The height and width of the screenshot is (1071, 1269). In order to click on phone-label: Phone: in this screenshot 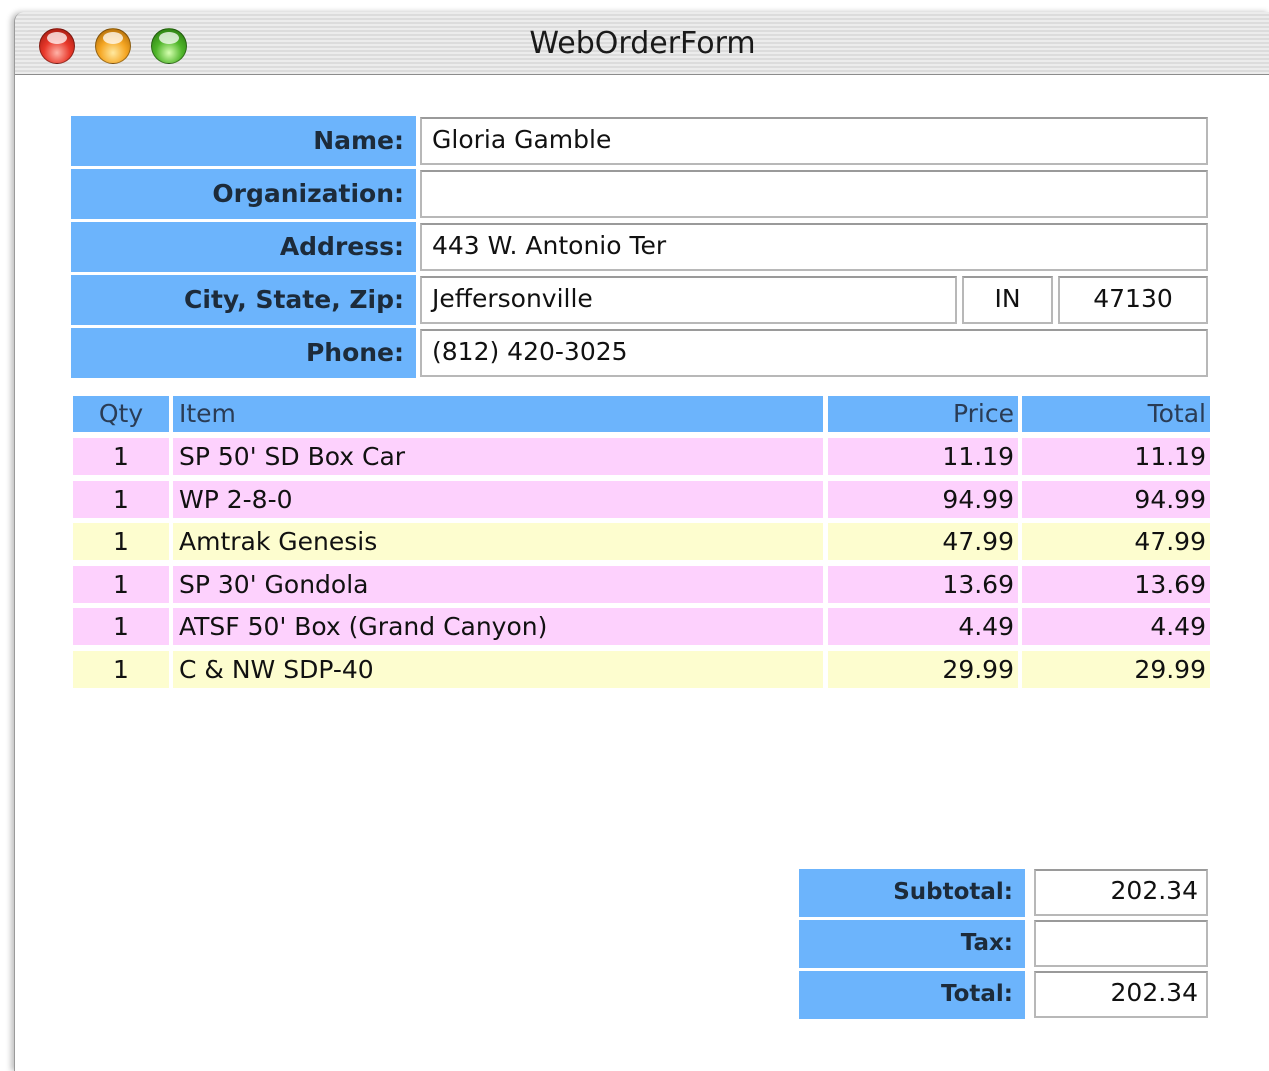, I will do `click(243, 353)`.